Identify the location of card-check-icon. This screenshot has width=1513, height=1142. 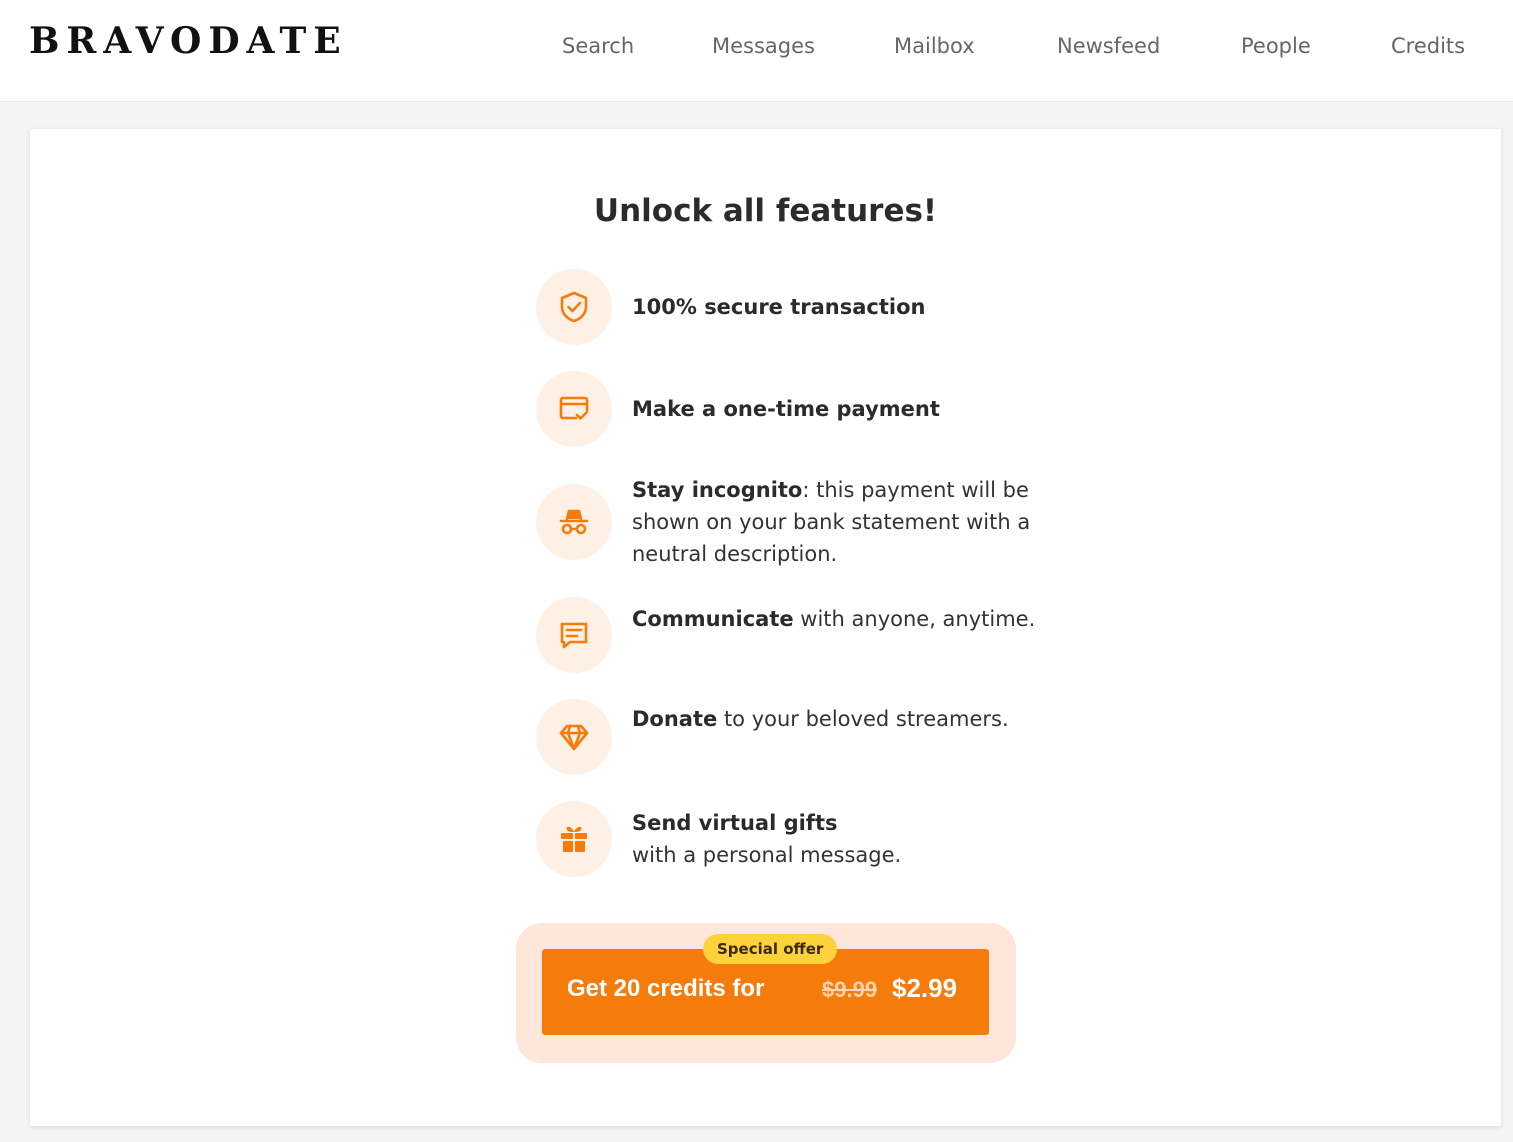
(574, 408).